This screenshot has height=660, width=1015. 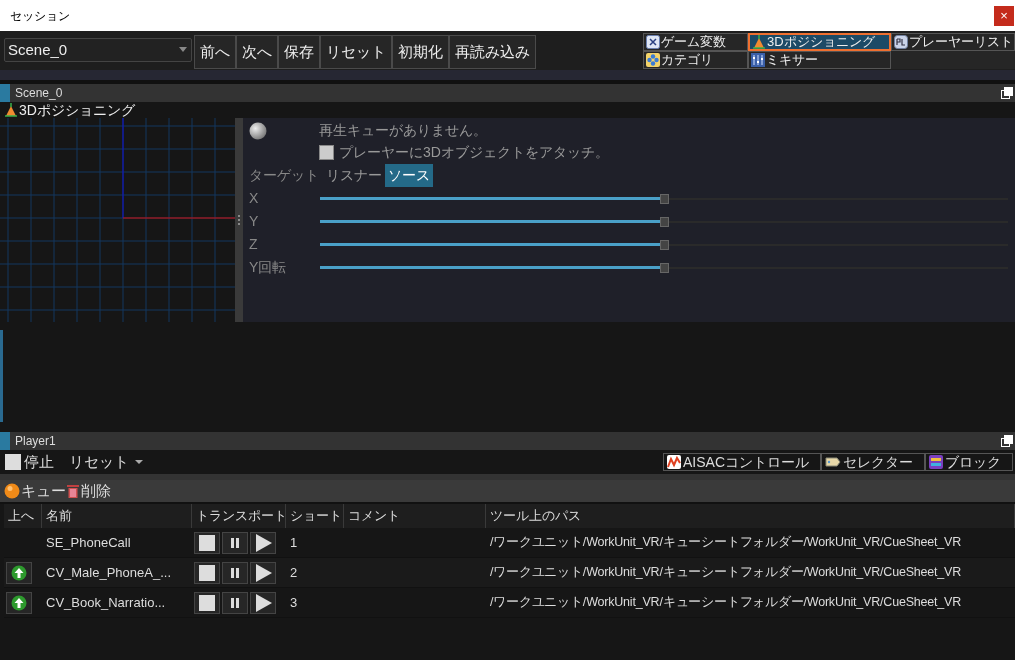 What do you see at coordinates (901, 42) in the screenshot?
I see `pl-icon` at bounding box center [901, 42].